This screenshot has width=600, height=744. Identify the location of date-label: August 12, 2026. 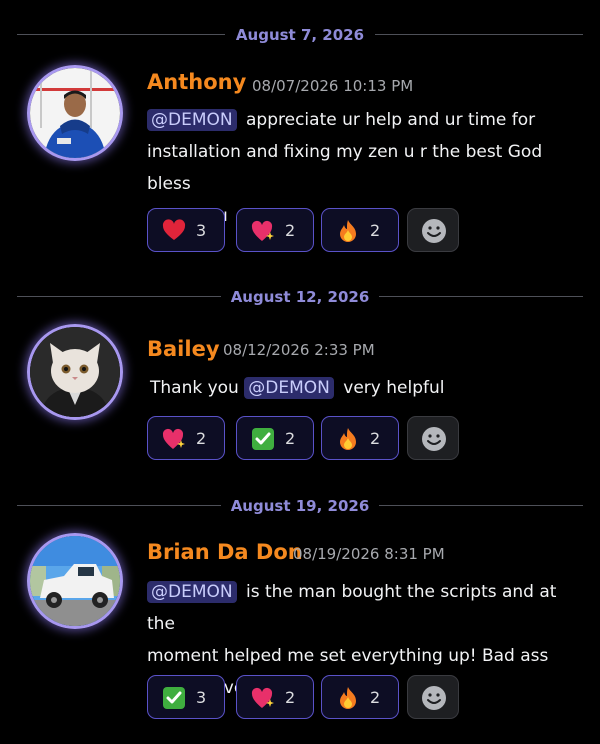
(300, 297).